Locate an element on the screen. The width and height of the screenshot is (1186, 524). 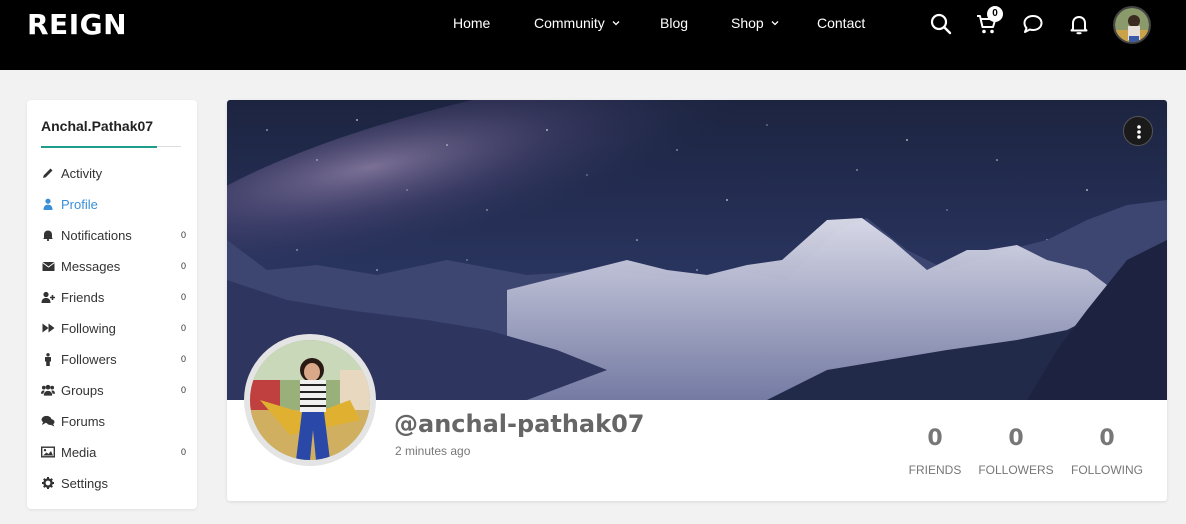
nav-home-label: Home is located at coordinates (472, 23).